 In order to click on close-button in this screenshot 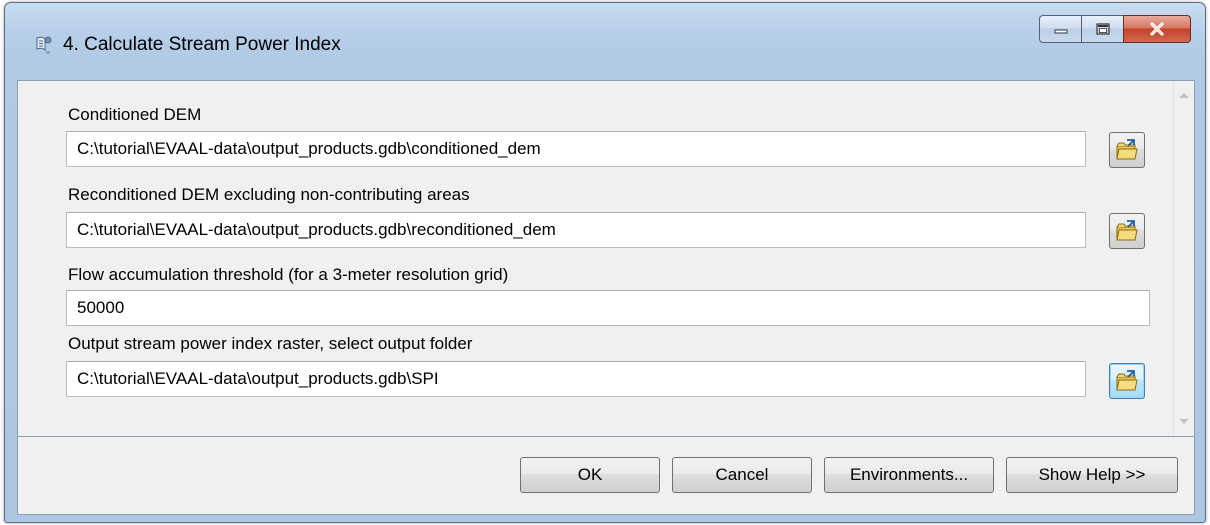, I will do `click(1157, 29)`.